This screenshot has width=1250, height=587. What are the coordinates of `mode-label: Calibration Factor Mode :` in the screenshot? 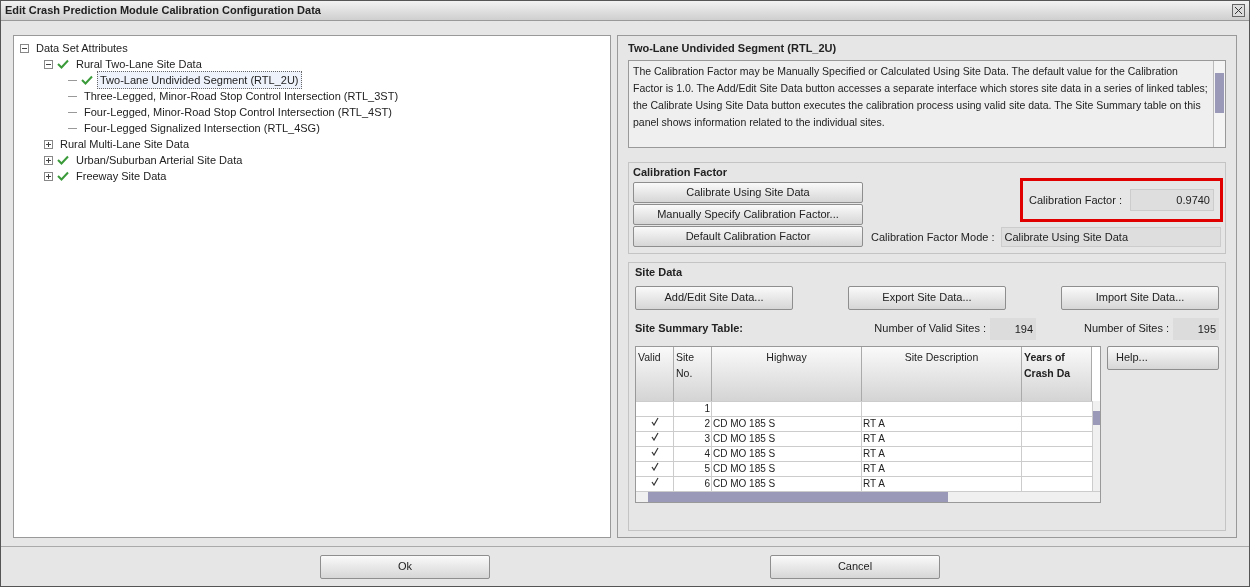 It's located at (933, 237).